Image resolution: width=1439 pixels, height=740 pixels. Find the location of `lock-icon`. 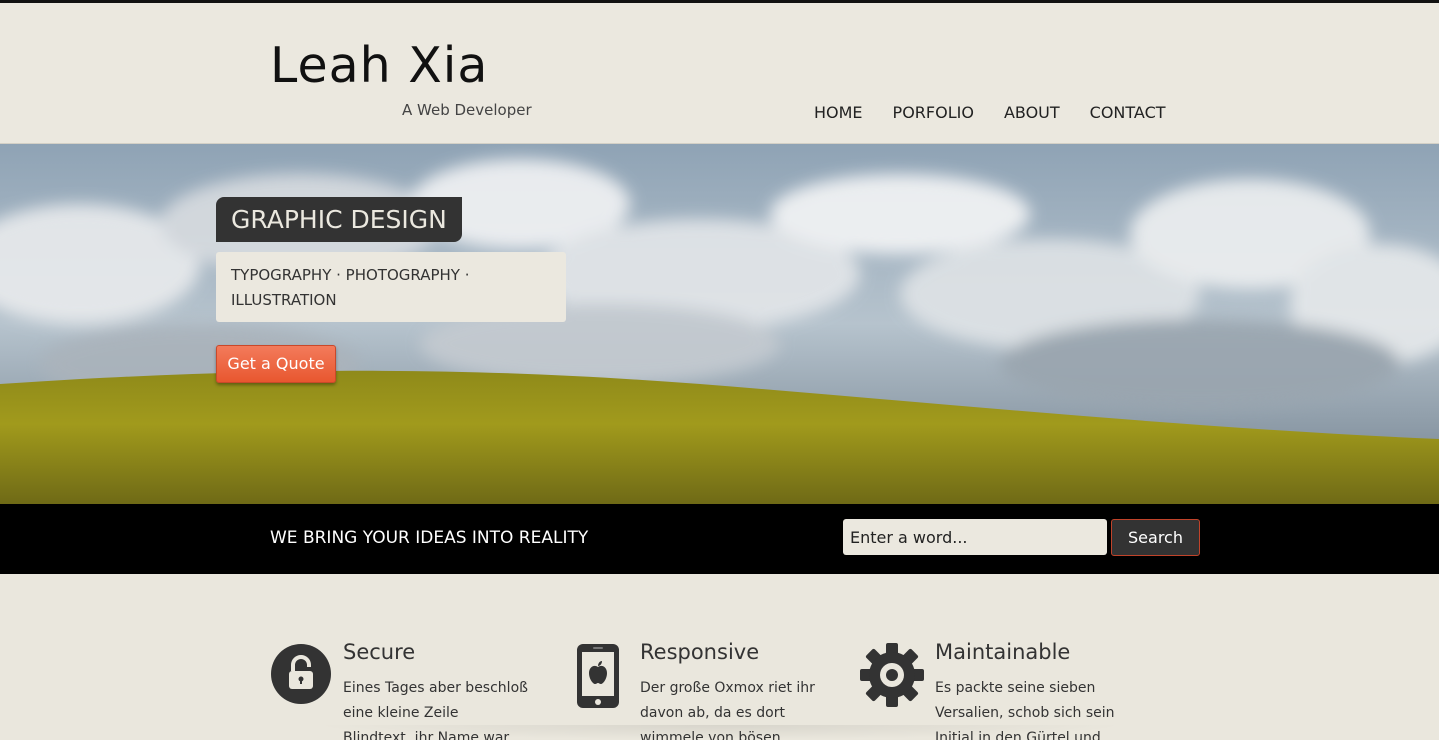

lock-icon is located at coordinates (301, 676).